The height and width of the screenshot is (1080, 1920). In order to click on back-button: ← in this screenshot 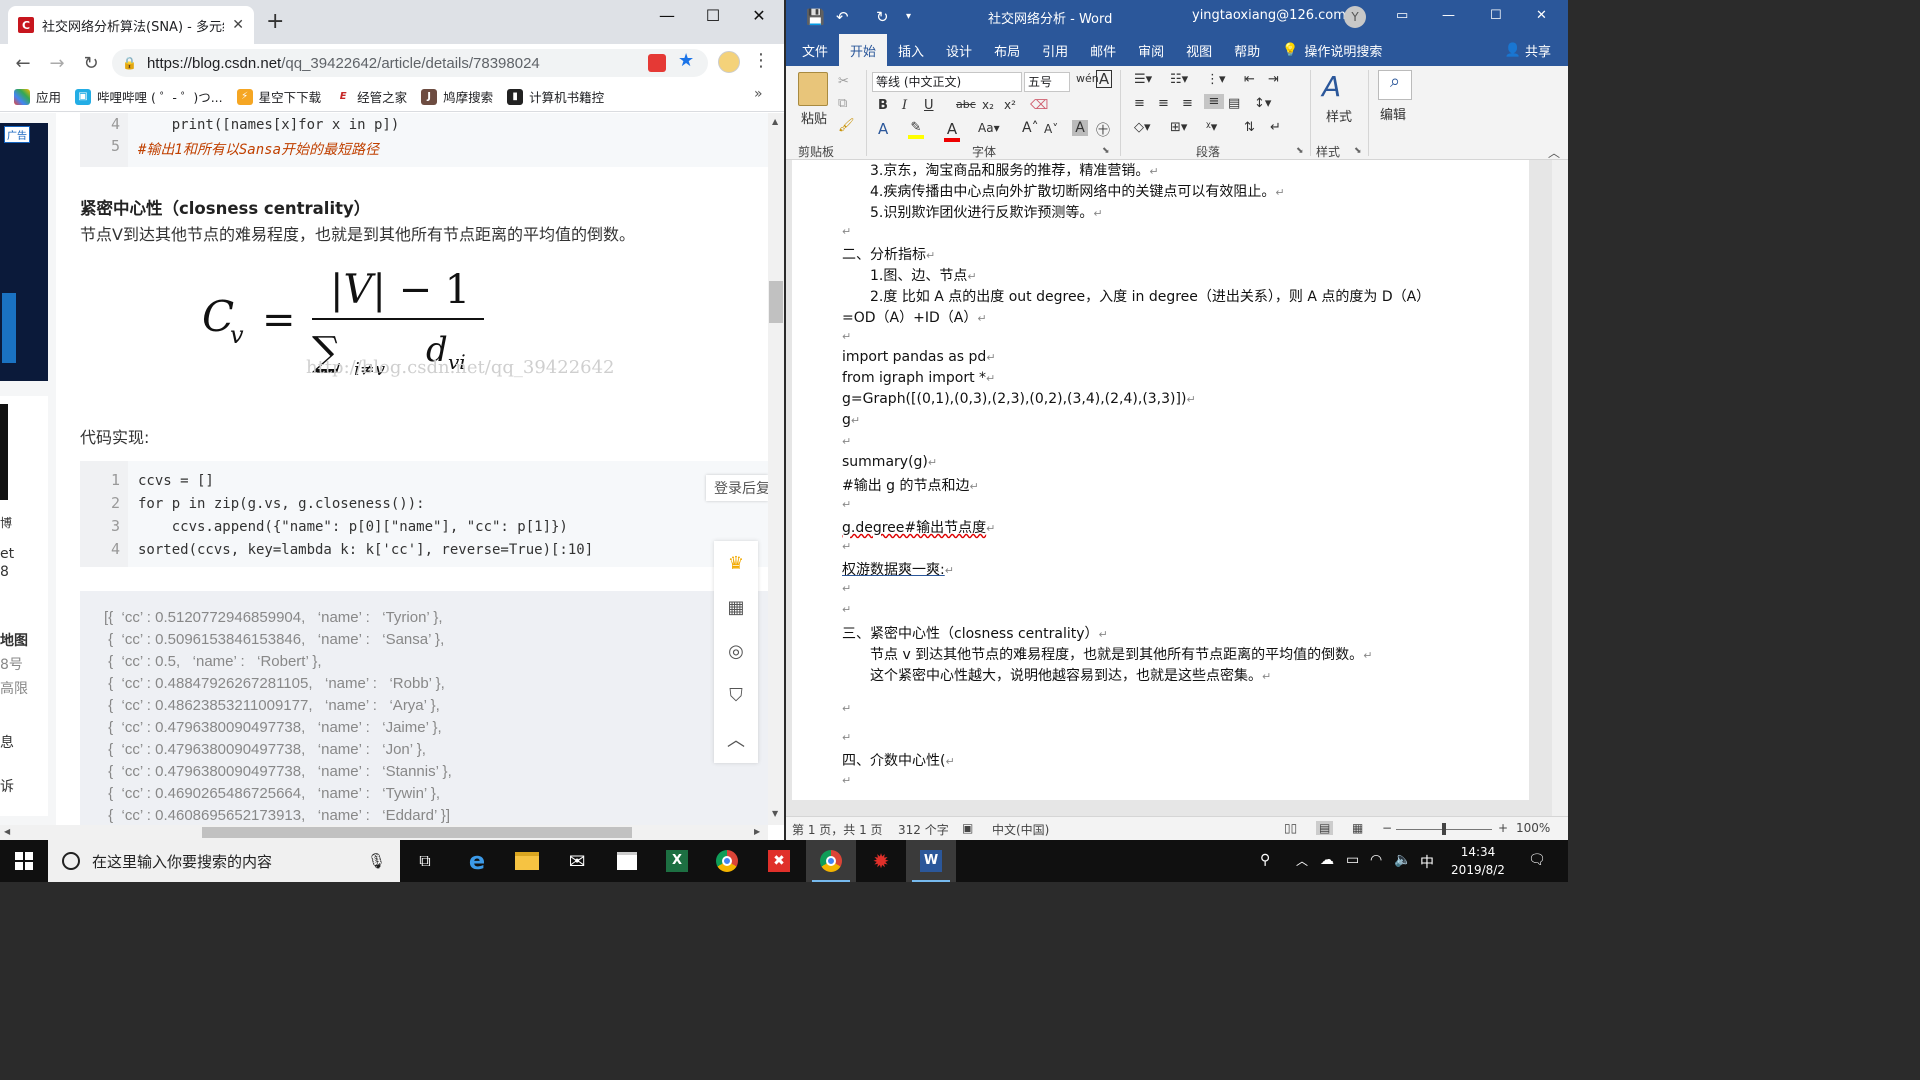, I will do `click(23, 63)`.